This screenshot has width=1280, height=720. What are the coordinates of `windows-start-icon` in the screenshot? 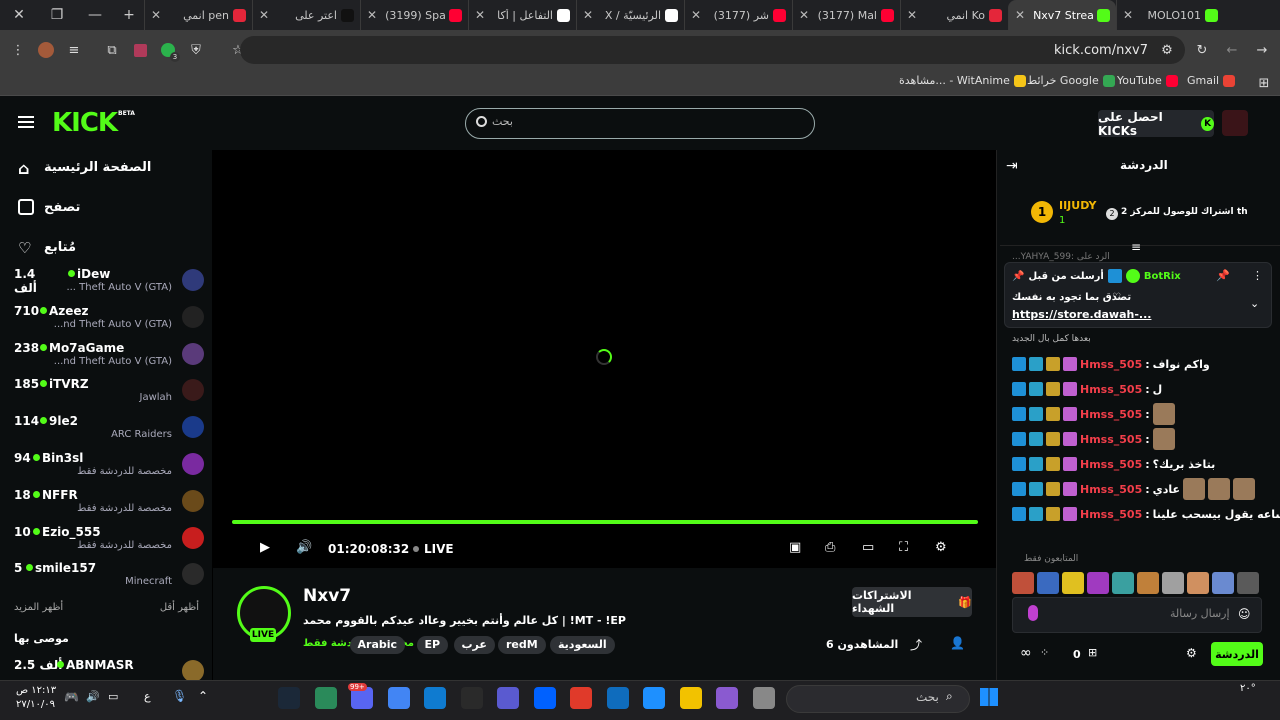 It's located at (989, 697).